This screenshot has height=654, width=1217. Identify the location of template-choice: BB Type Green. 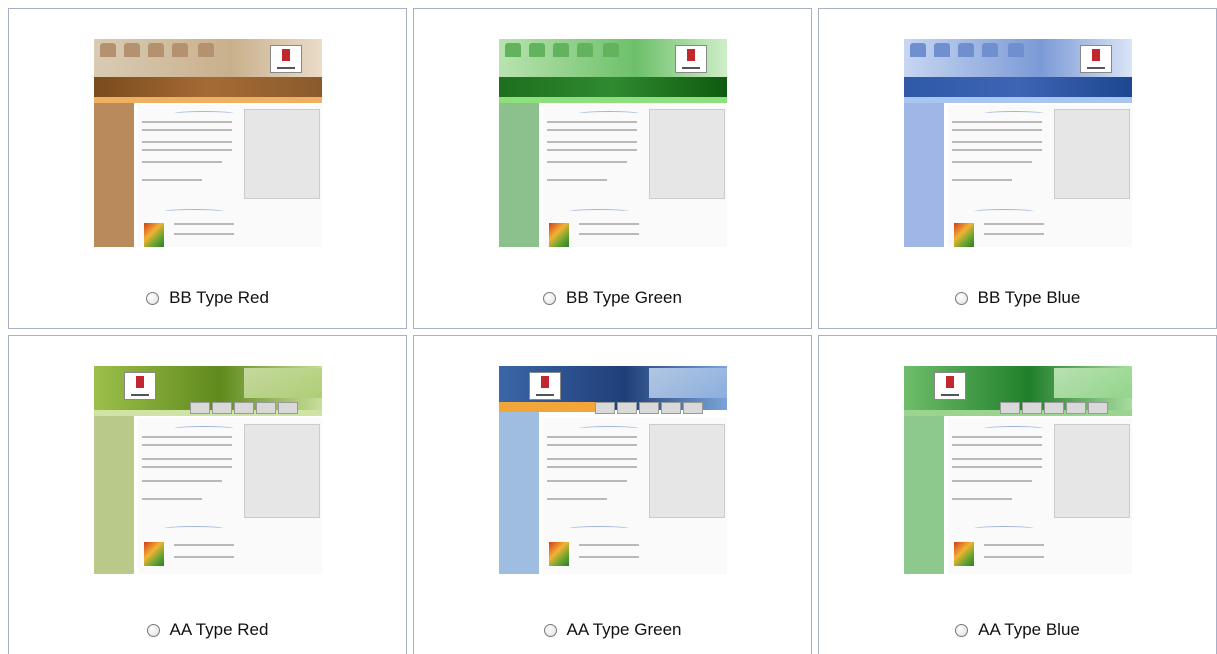
(612, 298).